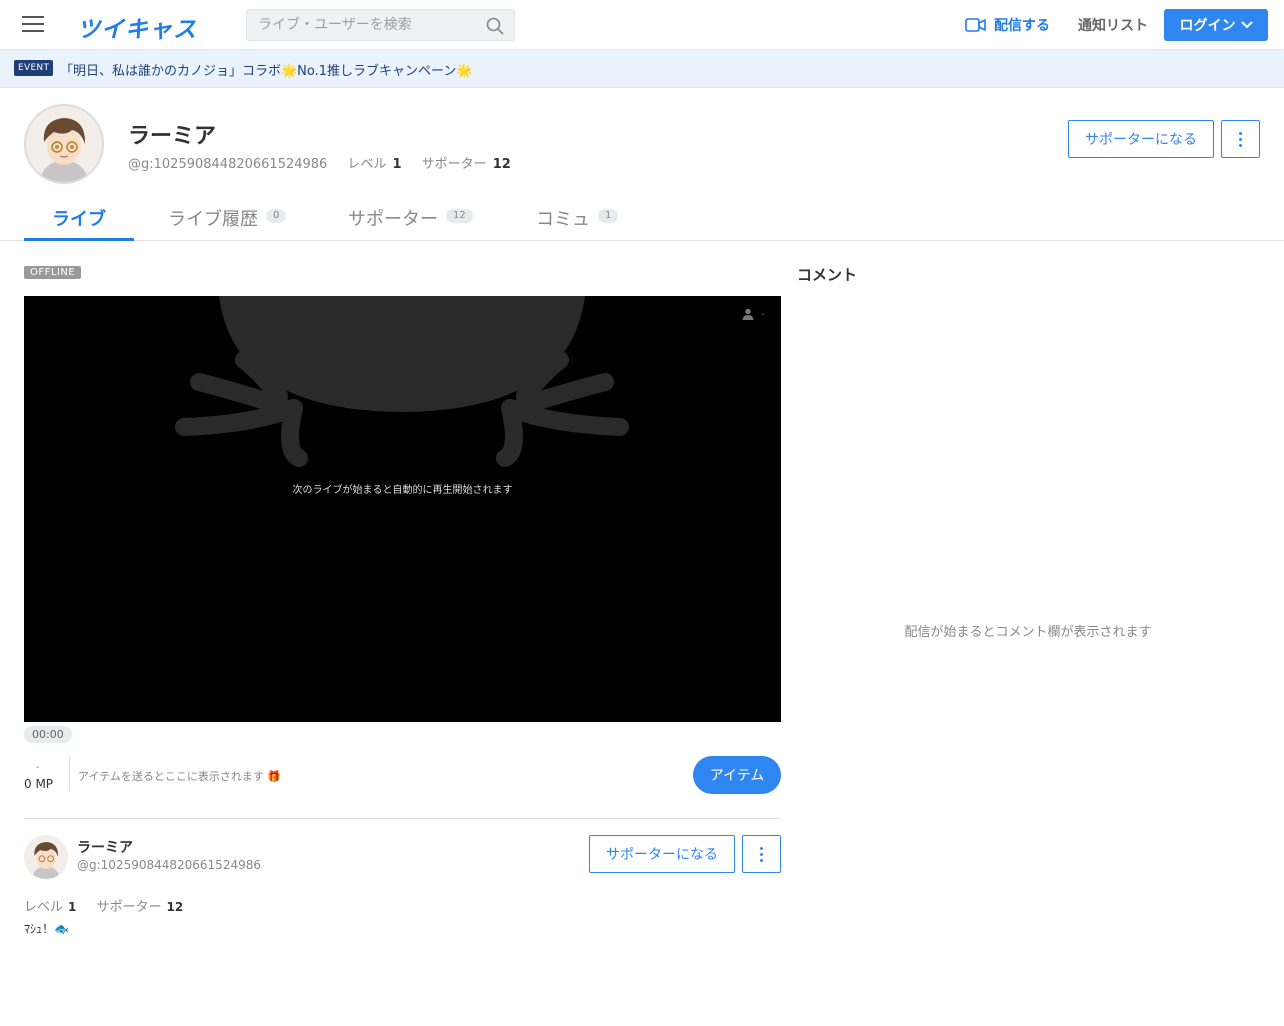 The height and width of the screenshot is (1026, 1284). Describe the element at coordinates (642, 69) in the screenshot. I see `event-banner: EVENT 「明日、私は誰かのカノジョ」コラボ🌟No.1推しラブキャンペーン🌟` at that location.